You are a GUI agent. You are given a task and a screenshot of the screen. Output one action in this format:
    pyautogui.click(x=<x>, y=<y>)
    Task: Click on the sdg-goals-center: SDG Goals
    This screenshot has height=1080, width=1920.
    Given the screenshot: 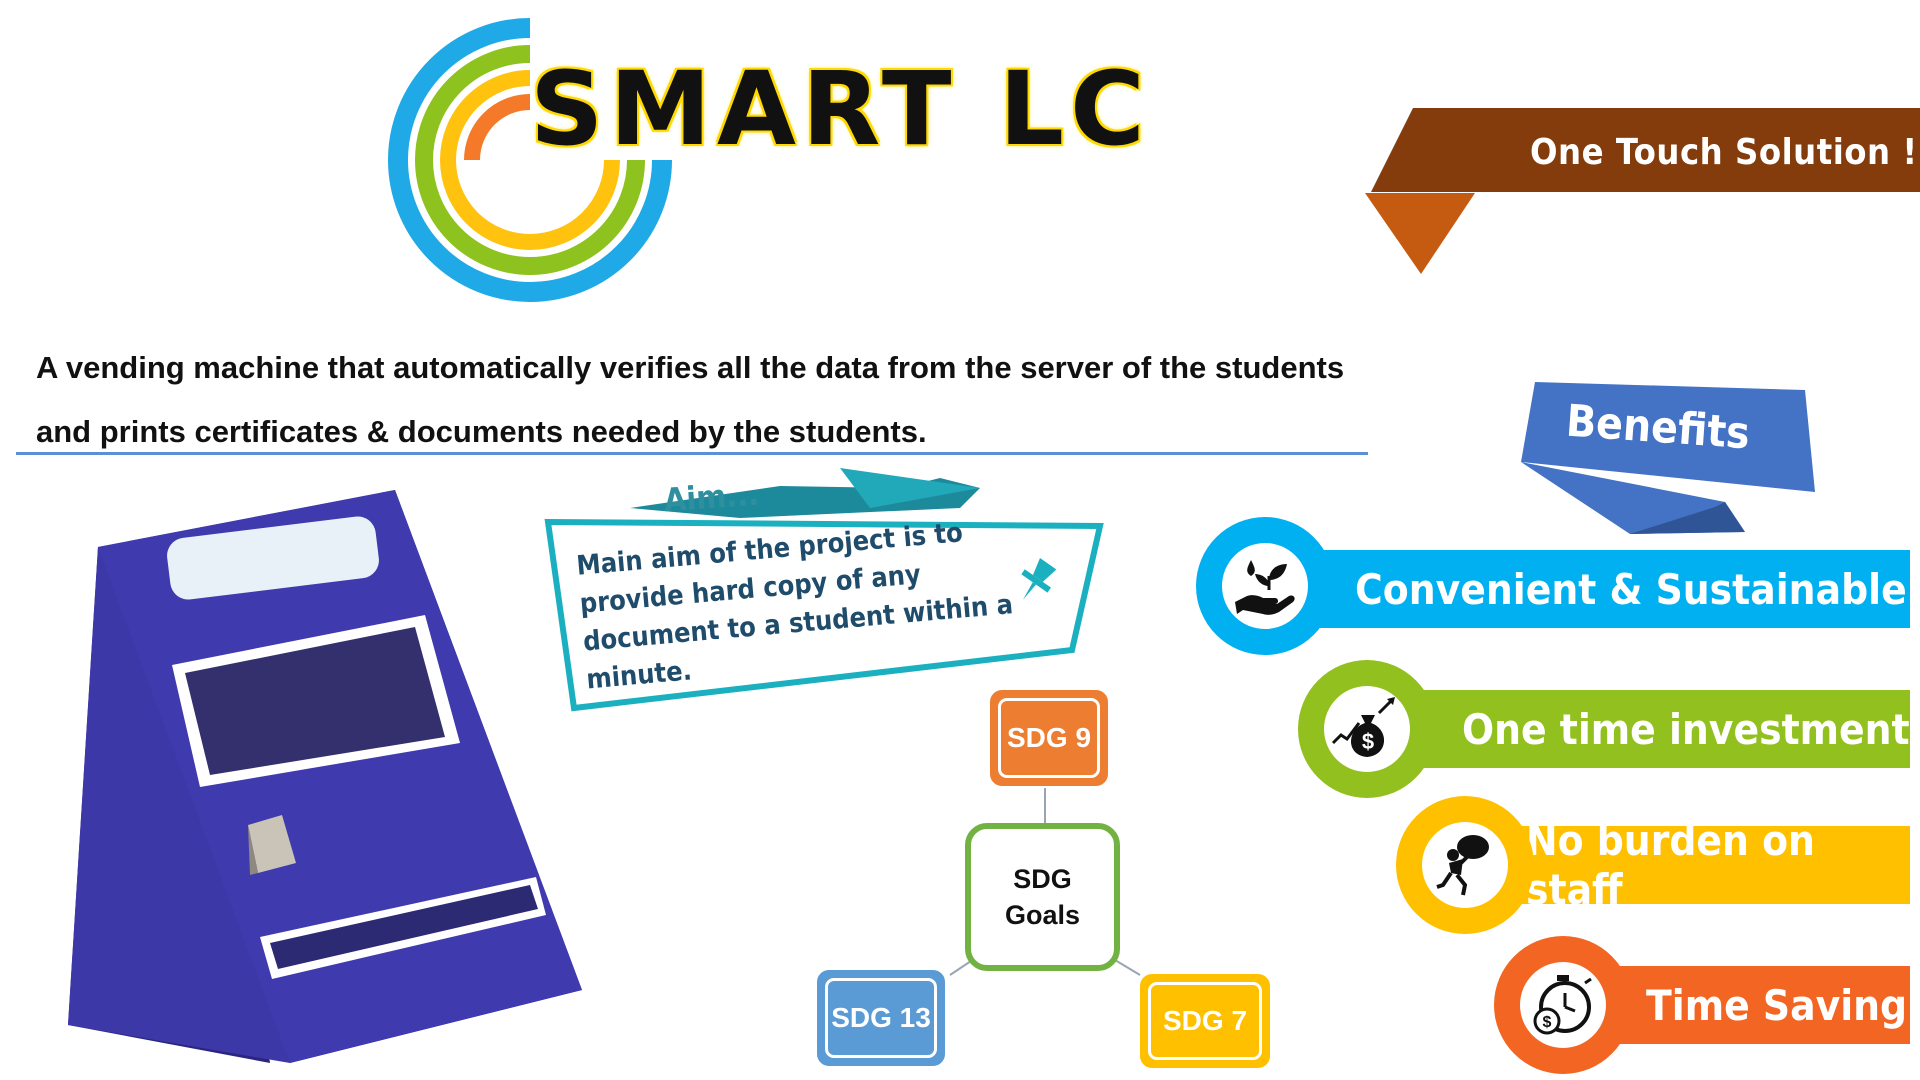 What is the action you would take?
    pyautogui.click(x=1042, y=897)
    